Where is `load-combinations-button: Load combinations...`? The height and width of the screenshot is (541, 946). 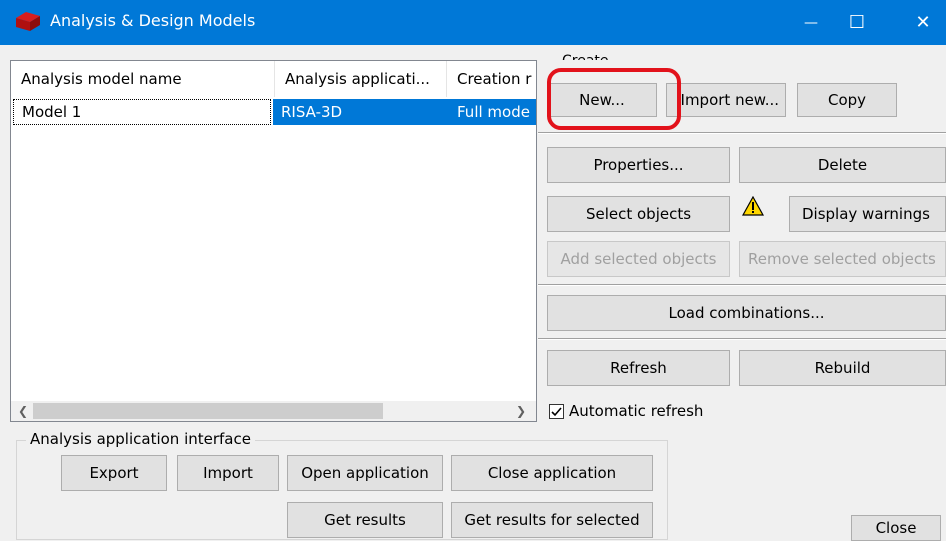 load-combinations-button: Load combinations... is located at coordinates (746, 313).